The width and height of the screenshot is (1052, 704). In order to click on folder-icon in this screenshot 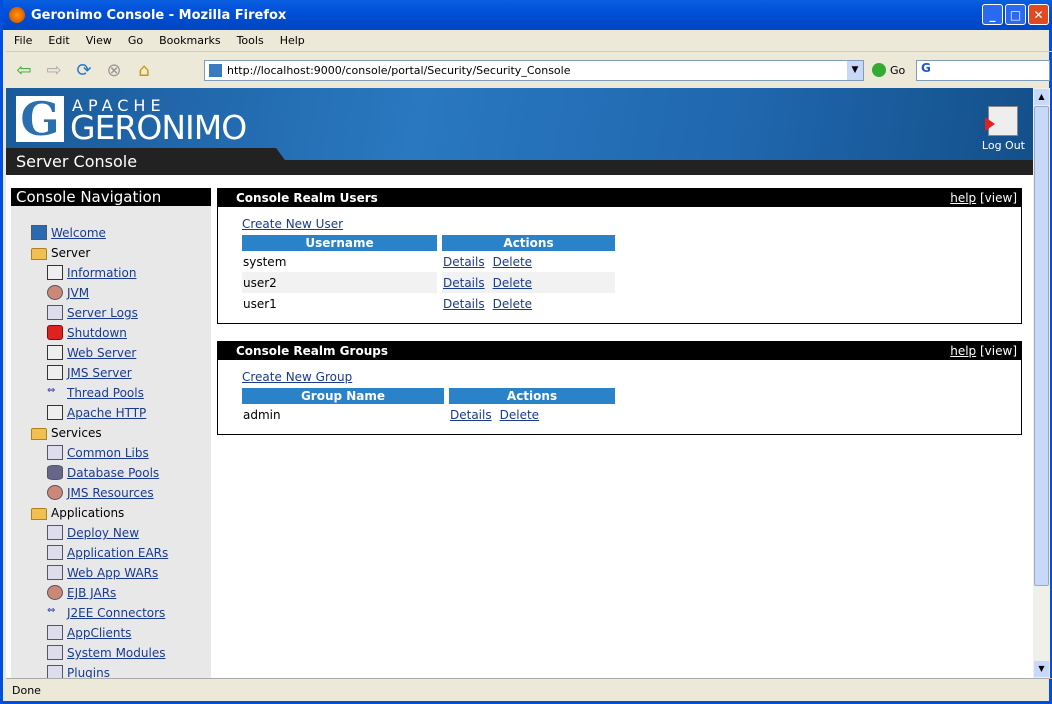, I will do `click(39, 514)`.